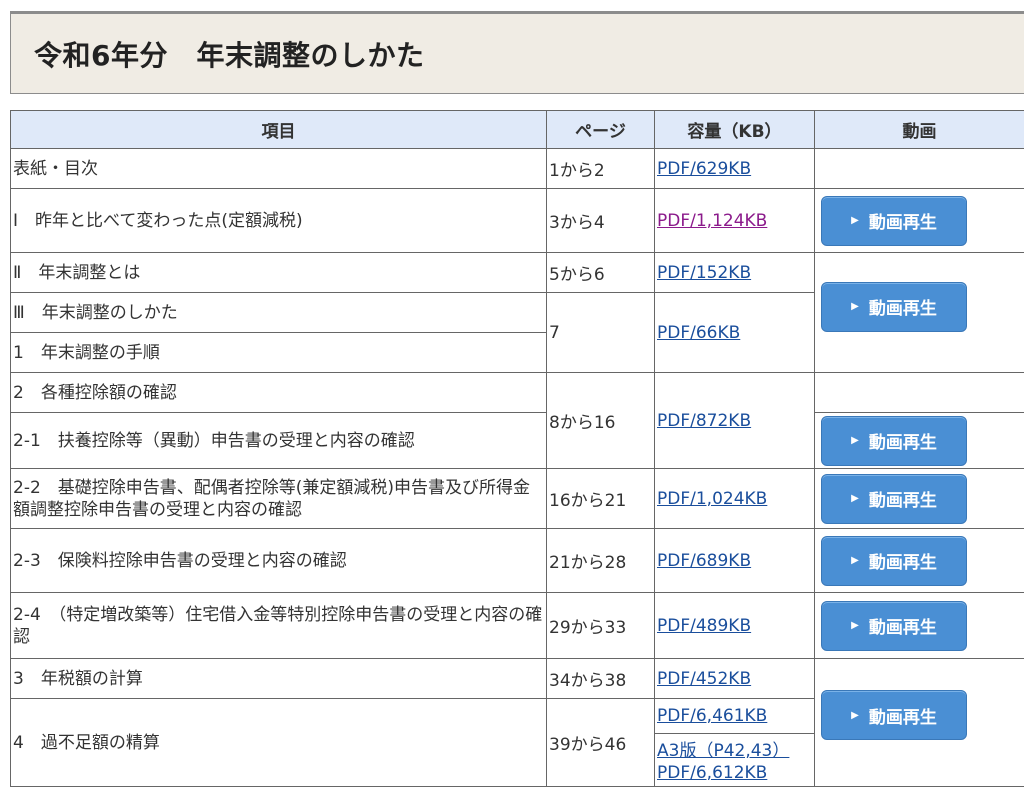 This screenshot has width=1024, height=811. Describe the element at coordinates (600, 742) in the screenshot. I see `row-page: 39から46` at that location.